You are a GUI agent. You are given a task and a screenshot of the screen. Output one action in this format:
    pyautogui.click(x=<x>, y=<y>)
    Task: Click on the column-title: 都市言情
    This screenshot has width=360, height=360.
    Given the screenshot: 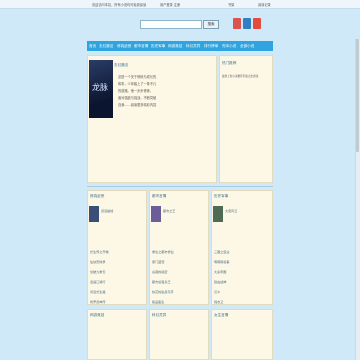 What is the action you would take?
    pyautogui.click(x=159, y=196)
    